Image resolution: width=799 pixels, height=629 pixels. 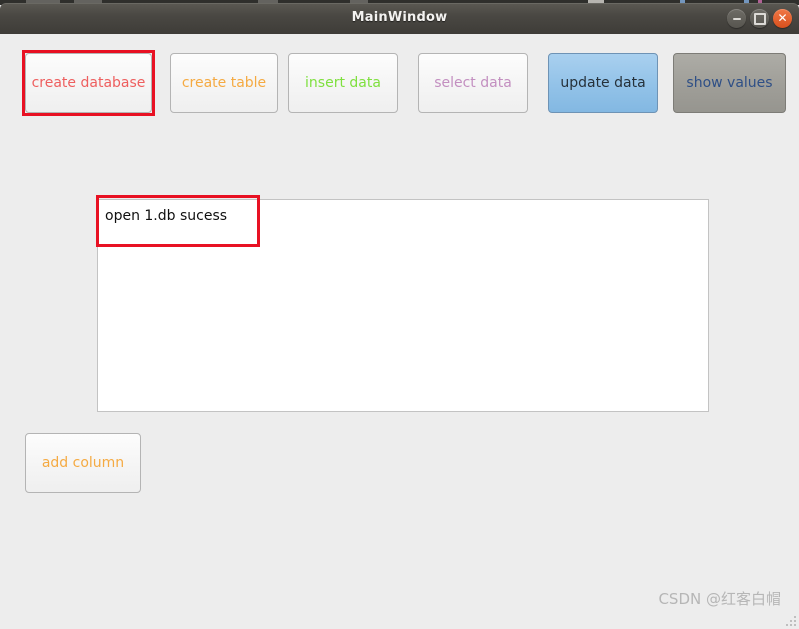 I want to click on button-create-database: create database, so click(x=88, y=83).